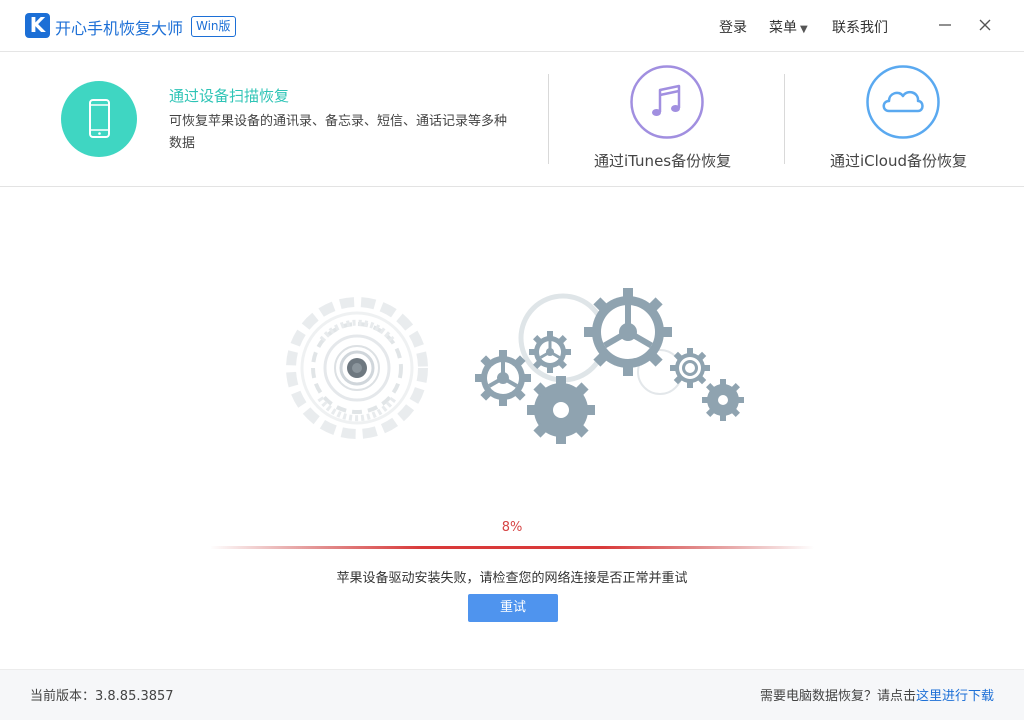  I want to click on download-link: 这里进行下载, so click(955, 696).